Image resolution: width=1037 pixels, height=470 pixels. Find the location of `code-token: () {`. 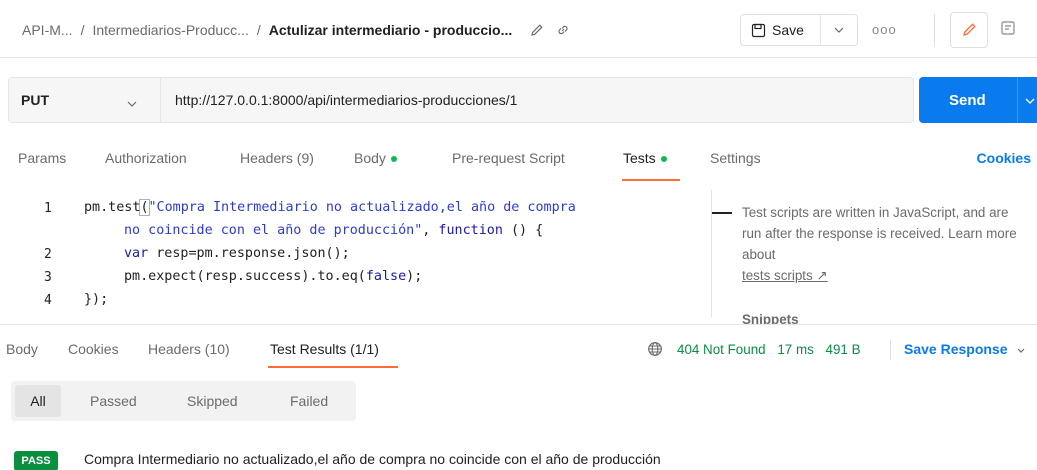

code-token: () { is located at coordinates (523, 230).